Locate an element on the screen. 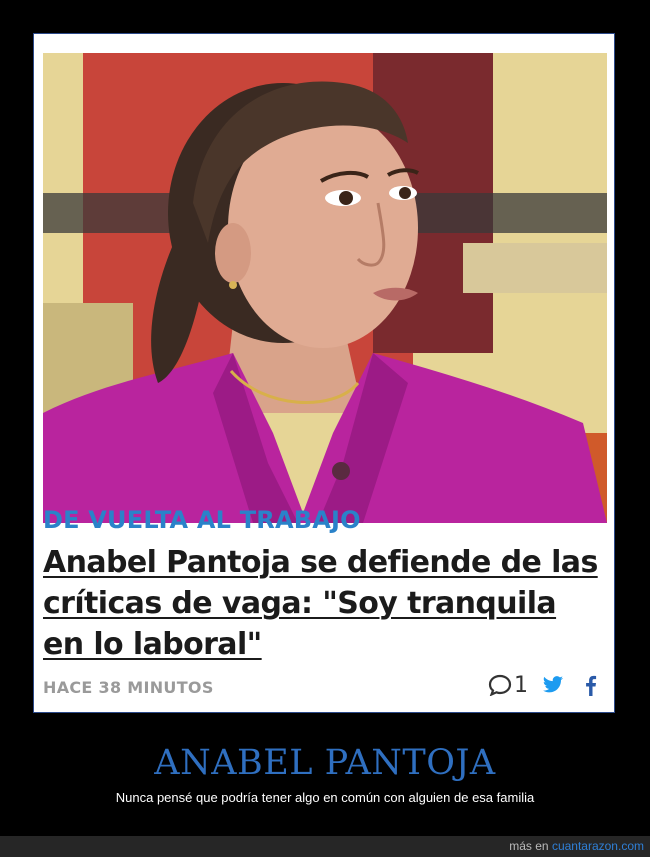  footer-text: más en cuantarazon.com is located at coordinates (576, 846).